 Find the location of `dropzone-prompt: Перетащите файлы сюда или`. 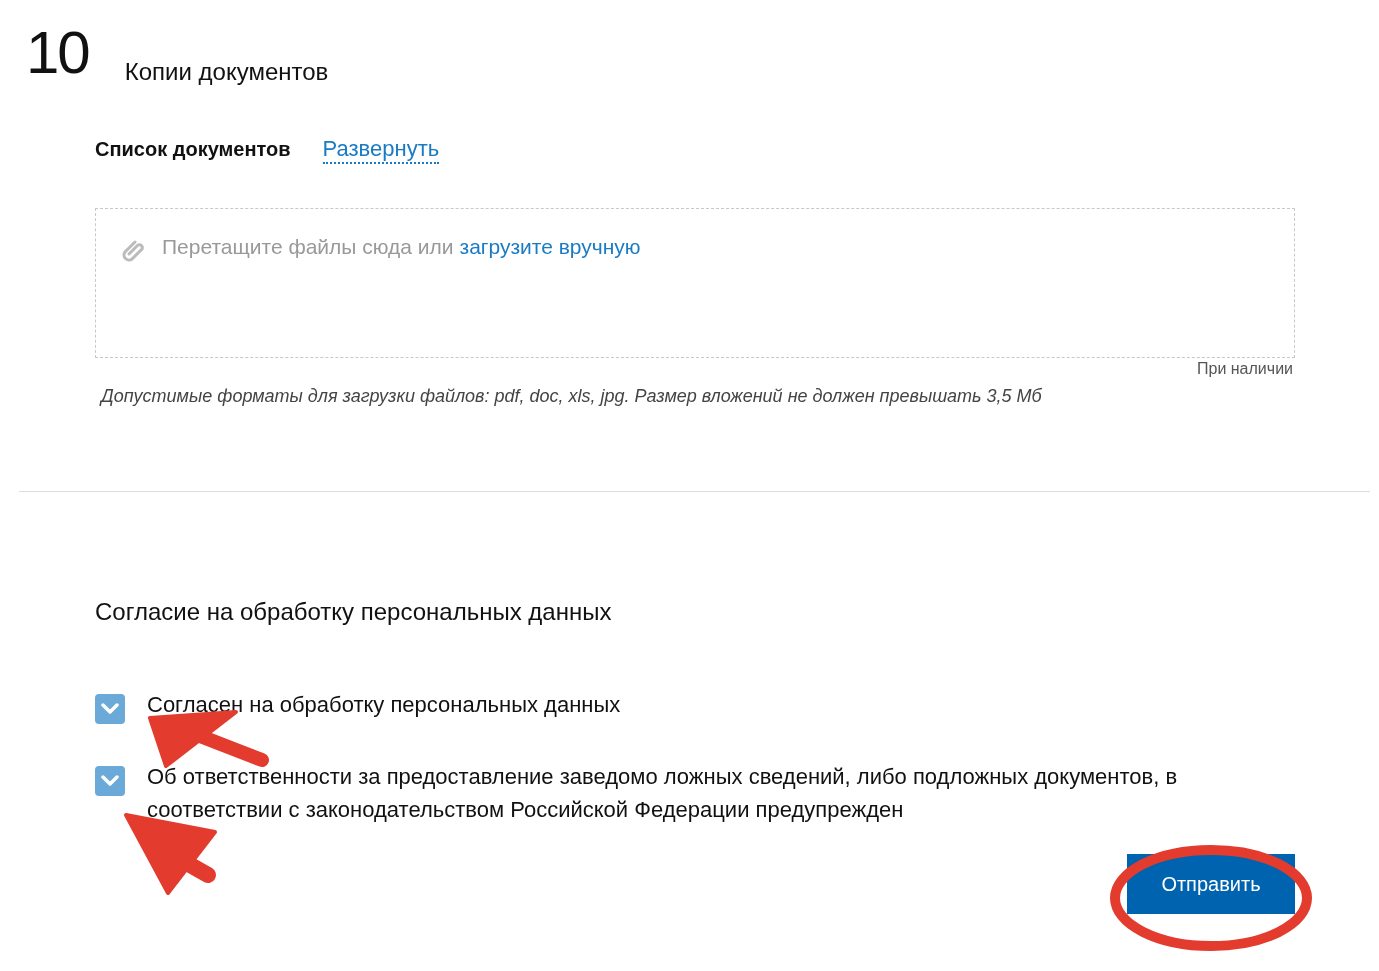

dropzone-prompt: Перетащите файлы сюда или is located at coordinates (308, 247).